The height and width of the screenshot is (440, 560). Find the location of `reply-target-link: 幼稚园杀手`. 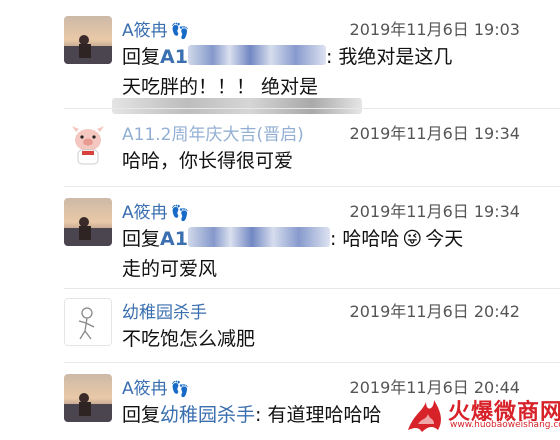

reply-target-link: 幼稚园杀手 is located at coordinates (207, 415).